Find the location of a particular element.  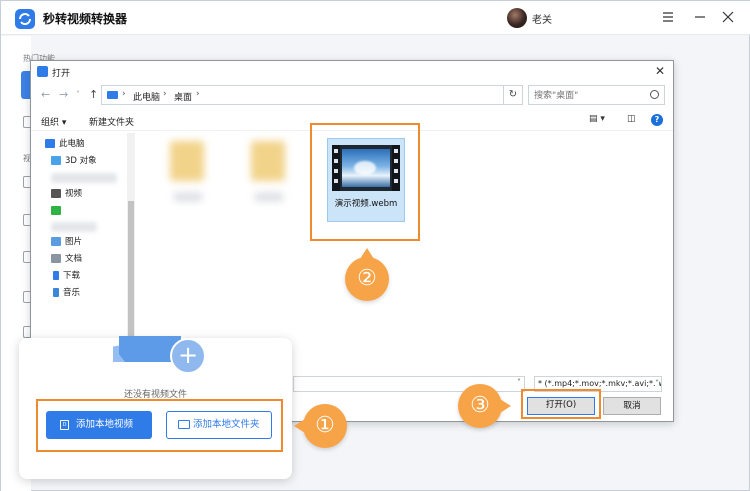

nav-item-3d-objects: 3D 对象 is located at coordinates (74, 161).